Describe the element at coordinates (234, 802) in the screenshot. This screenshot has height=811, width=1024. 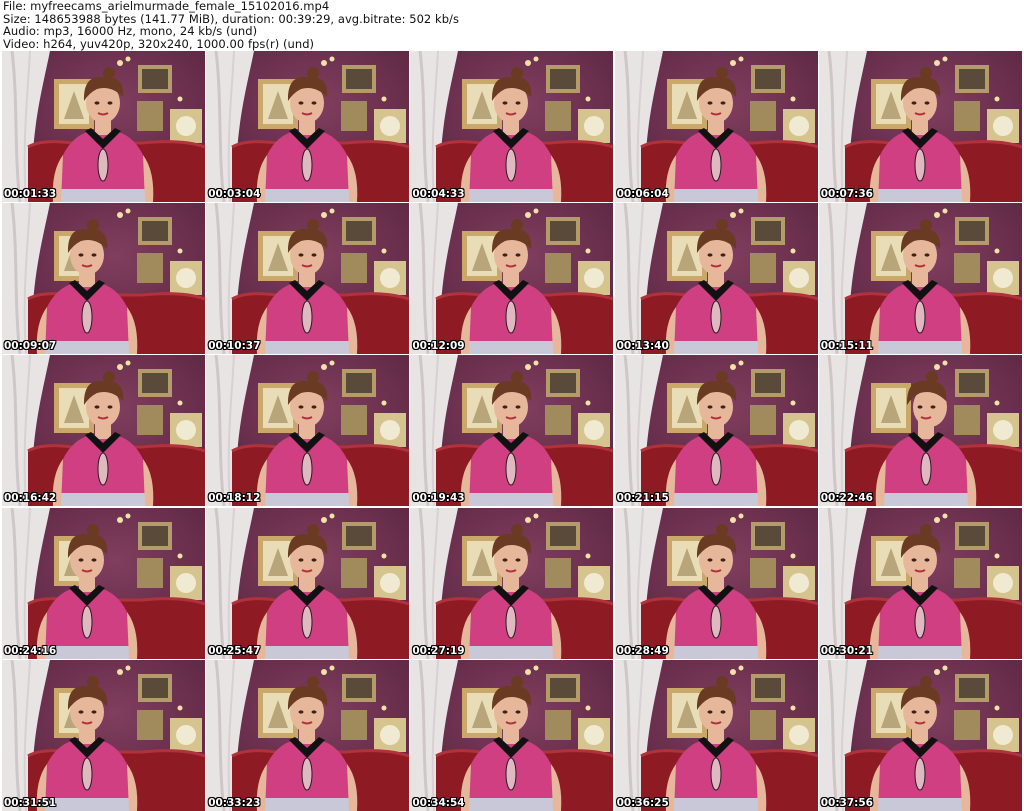
I see `timestamp-label: 00:33:23` at that location.